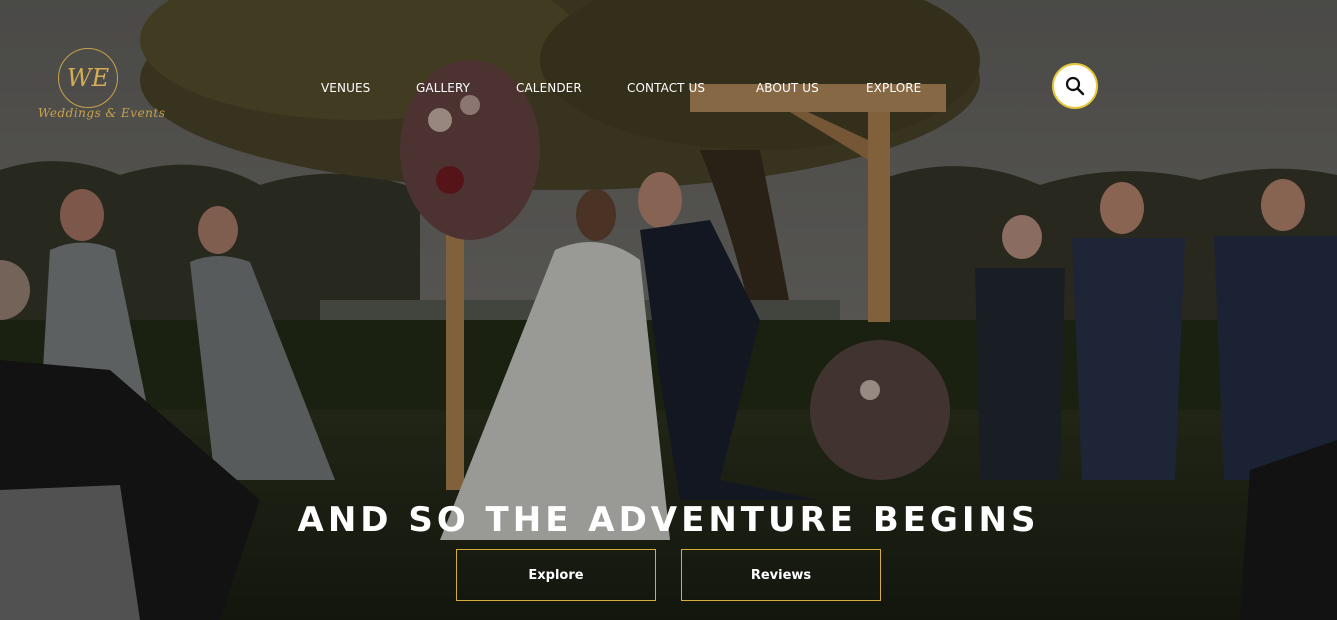 The width and height of the screenshot is (1337, 620). What do you see at coordinates (88, 78) in the screenshot?
I see `logo-monogram: WE` at bounding box center [88, 78].